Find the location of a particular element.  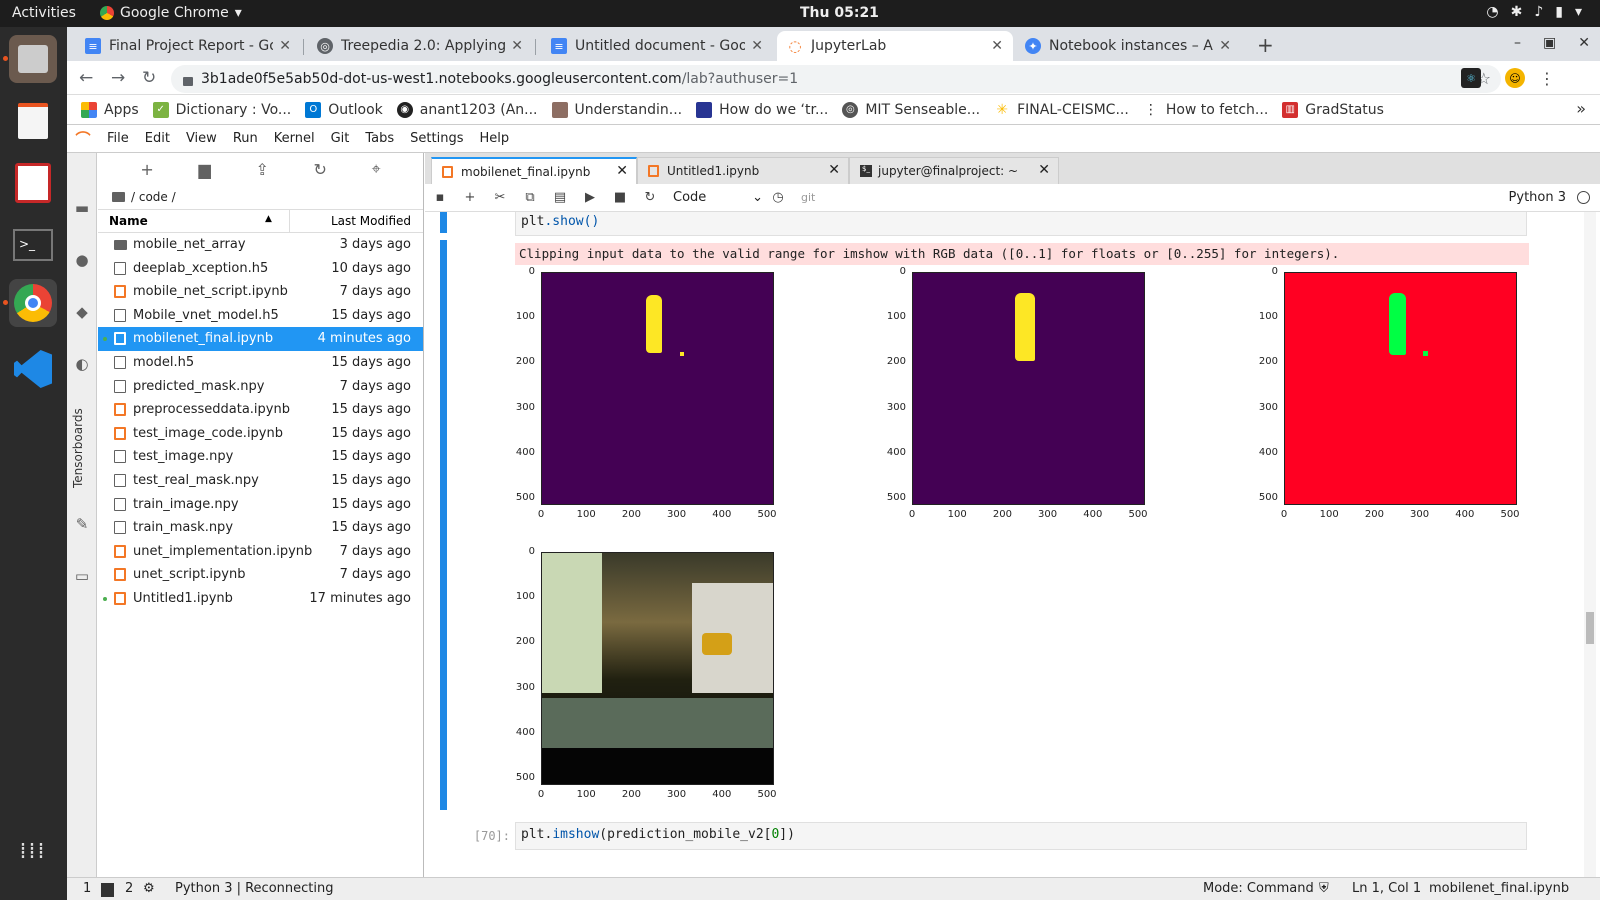

status-count: 1 is located at coordinates (87, 888).